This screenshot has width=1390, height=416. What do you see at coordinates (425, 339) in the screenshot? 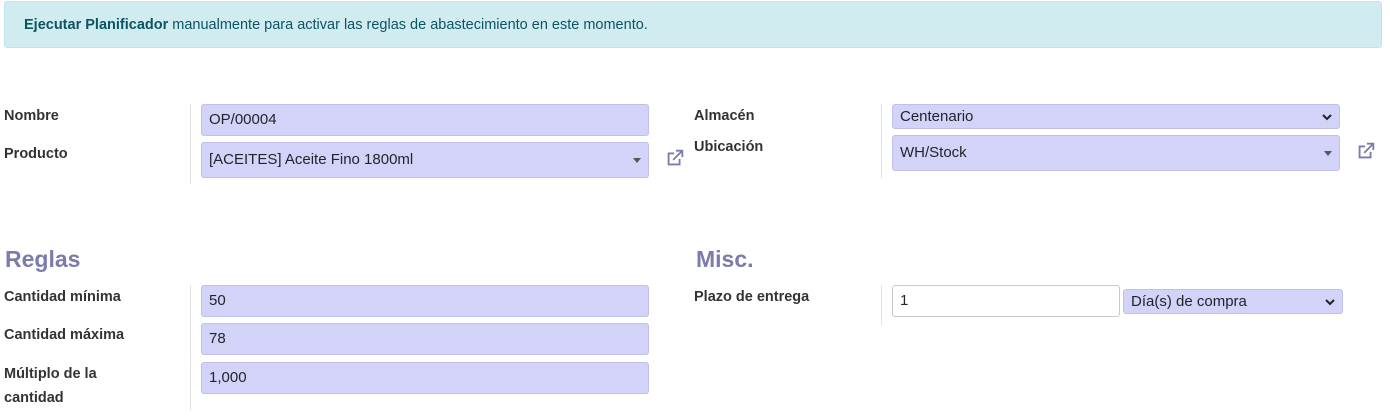
I see `cantidad-maxima-input: 78` at bounding box center [425, 339].